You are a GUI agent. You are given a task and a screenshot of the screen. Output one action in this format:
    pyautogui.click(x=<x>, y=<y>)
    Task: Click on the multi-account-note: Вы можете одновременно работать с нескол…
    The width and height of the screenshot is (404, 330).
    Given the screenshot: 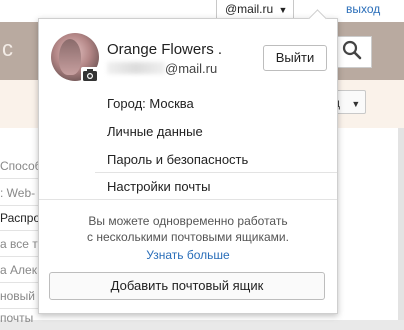 What is the action you would take?
    pyautogui.click(x=188, y=229)
    